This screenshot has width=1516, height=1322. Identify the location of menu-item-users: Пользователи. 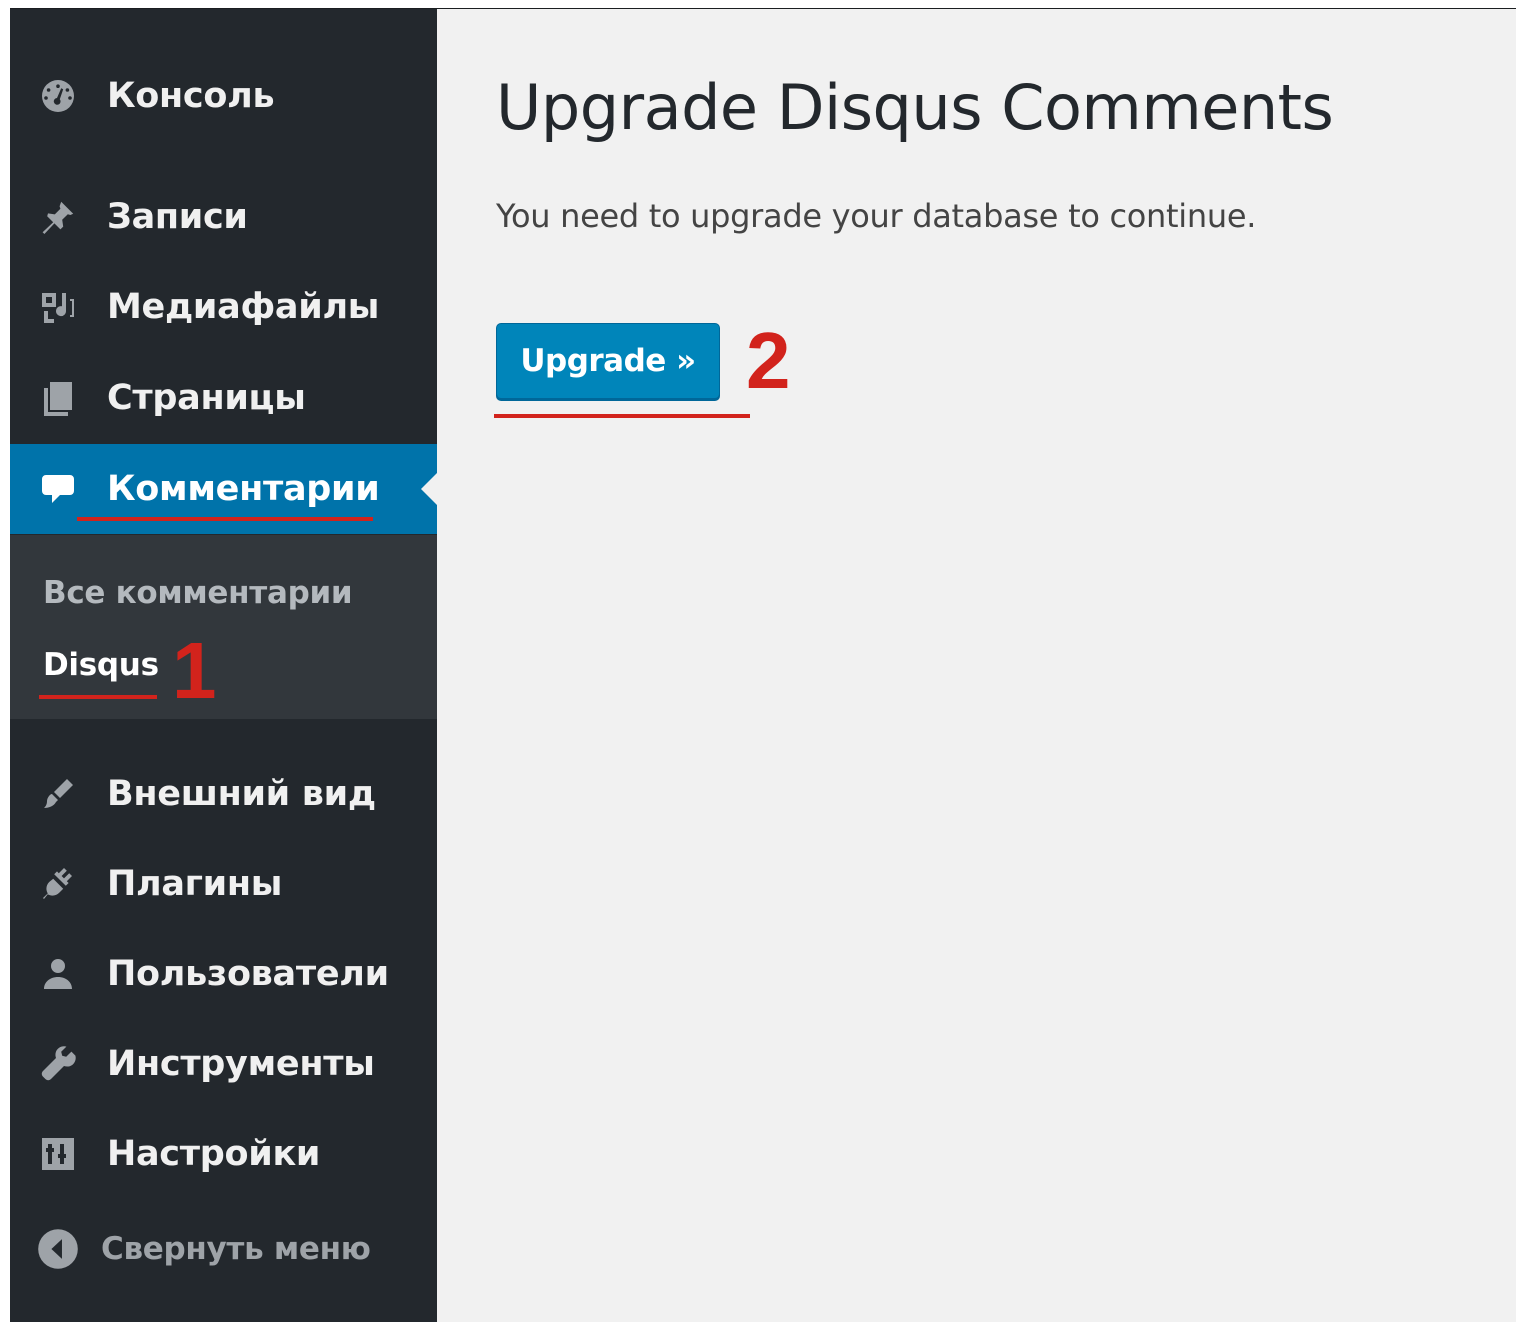
(223, 974).